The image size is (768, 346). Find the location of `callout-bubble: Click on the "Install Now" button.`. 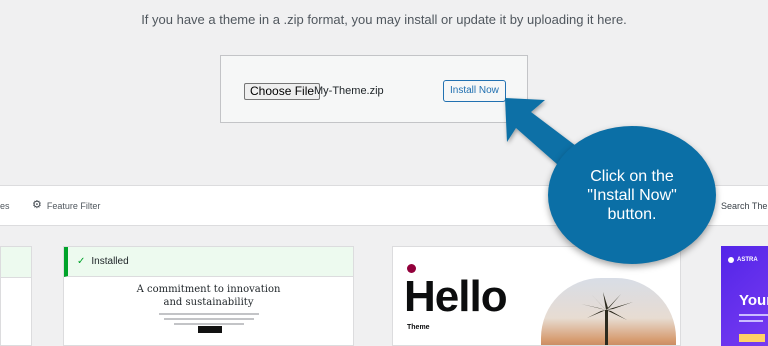

callout-bubble: Click on the "Install Now" button. is located at coordinates (632, 195).